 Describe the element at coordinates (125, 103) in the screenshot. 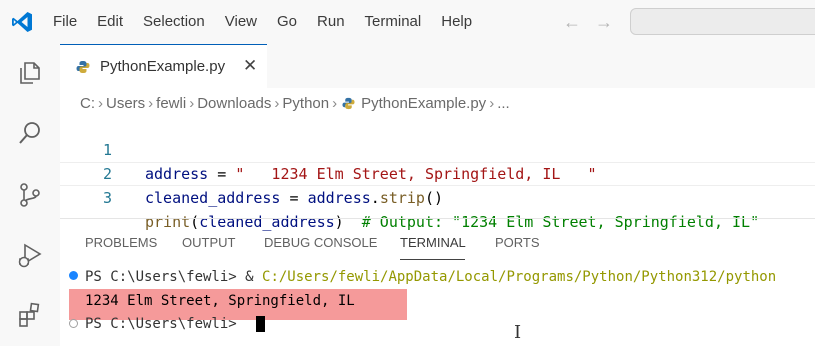

I see `breadcrumb-users: Users` at that location.